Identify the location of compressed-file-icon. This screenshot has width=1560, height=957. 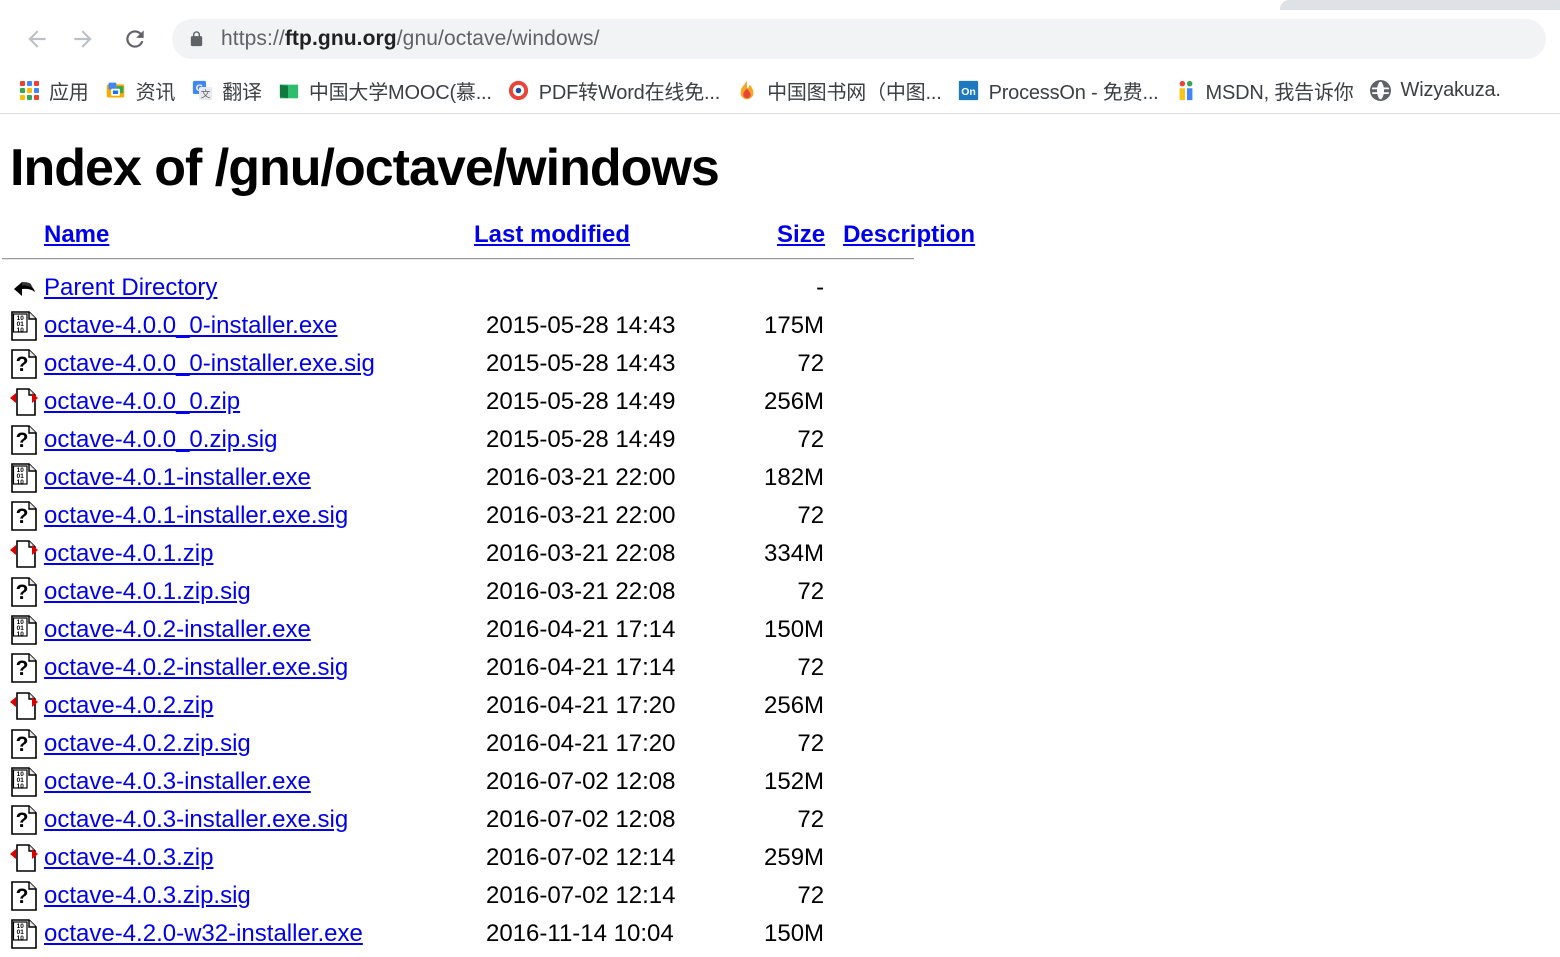
(24, 858).